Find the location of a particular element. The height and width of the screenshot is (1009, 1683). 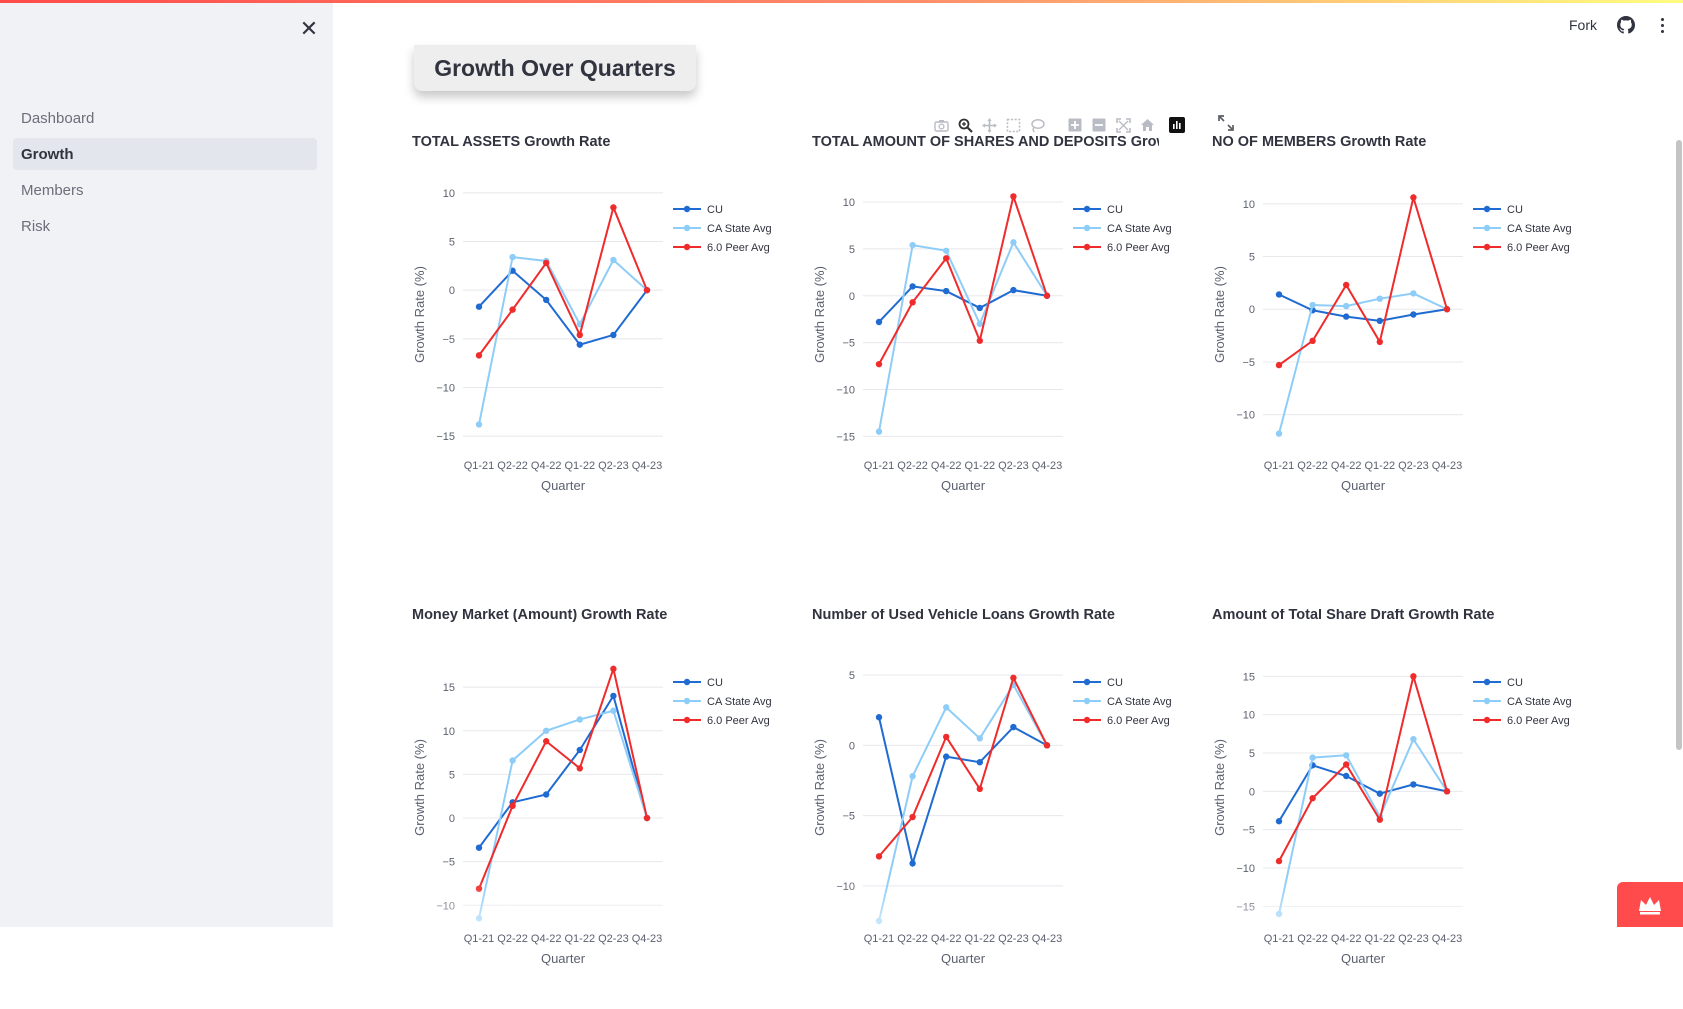

vertical-scrollbar is located at coordinates (1679, 445).